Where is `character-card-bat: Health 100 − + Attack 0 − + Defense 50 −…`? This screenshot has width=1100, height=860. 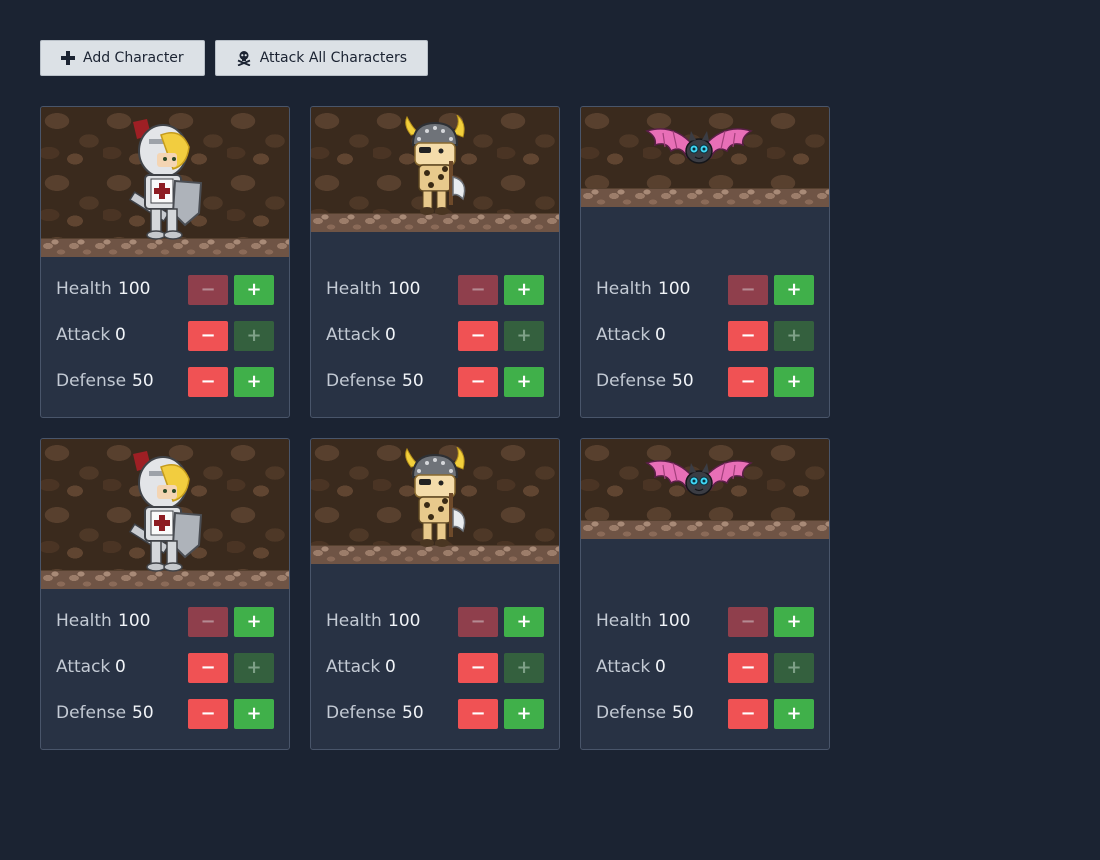
character-card-bat: Health 100 − + Attack 0 − + Defense 50 −… is located at coordinates (705, 594).